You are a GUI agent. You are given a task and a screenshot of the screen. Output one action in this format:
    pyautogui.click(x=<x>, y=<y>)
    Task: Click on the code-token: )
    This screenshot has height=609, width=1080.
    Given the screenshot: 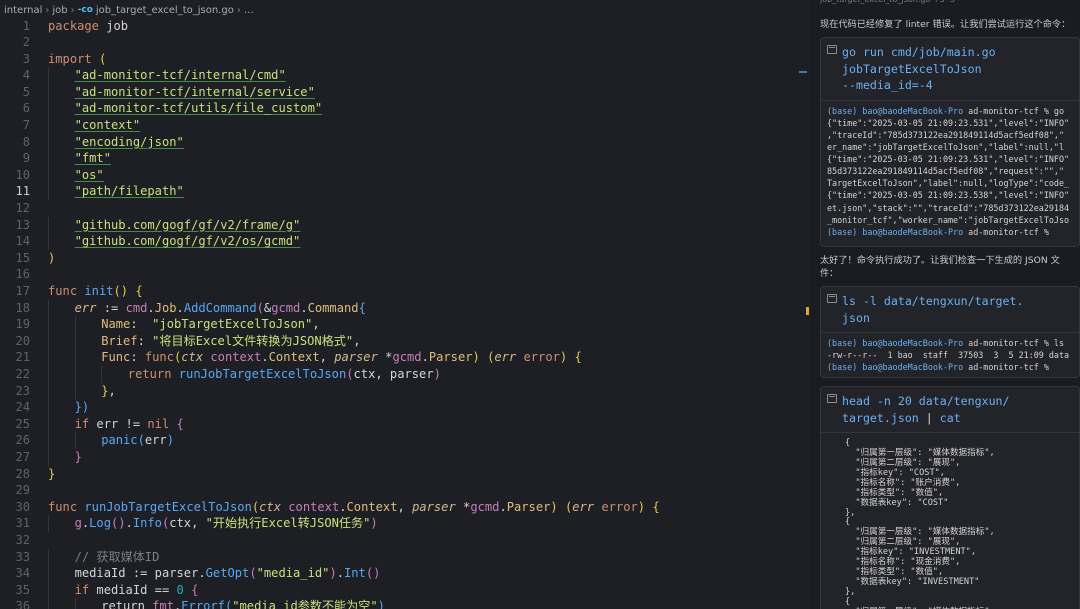 What is the action you would take?
    pyautogui.click(x=374, y=523)
    